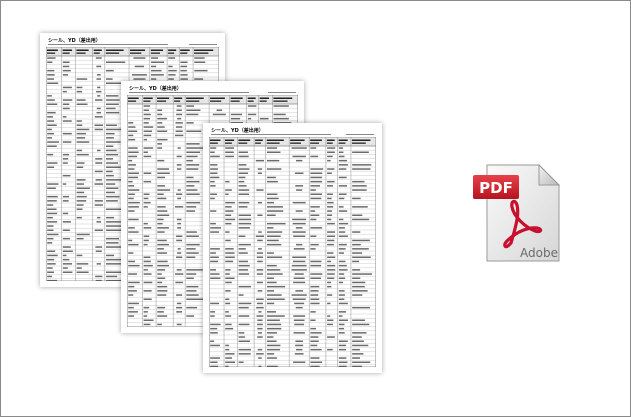 Image resolution: width=631 pixels, height=417 pixels. Describe the element at coordinates (517, 212) in the screenshot. I see `pdf-file-icon: PDF Adobe` at that location.